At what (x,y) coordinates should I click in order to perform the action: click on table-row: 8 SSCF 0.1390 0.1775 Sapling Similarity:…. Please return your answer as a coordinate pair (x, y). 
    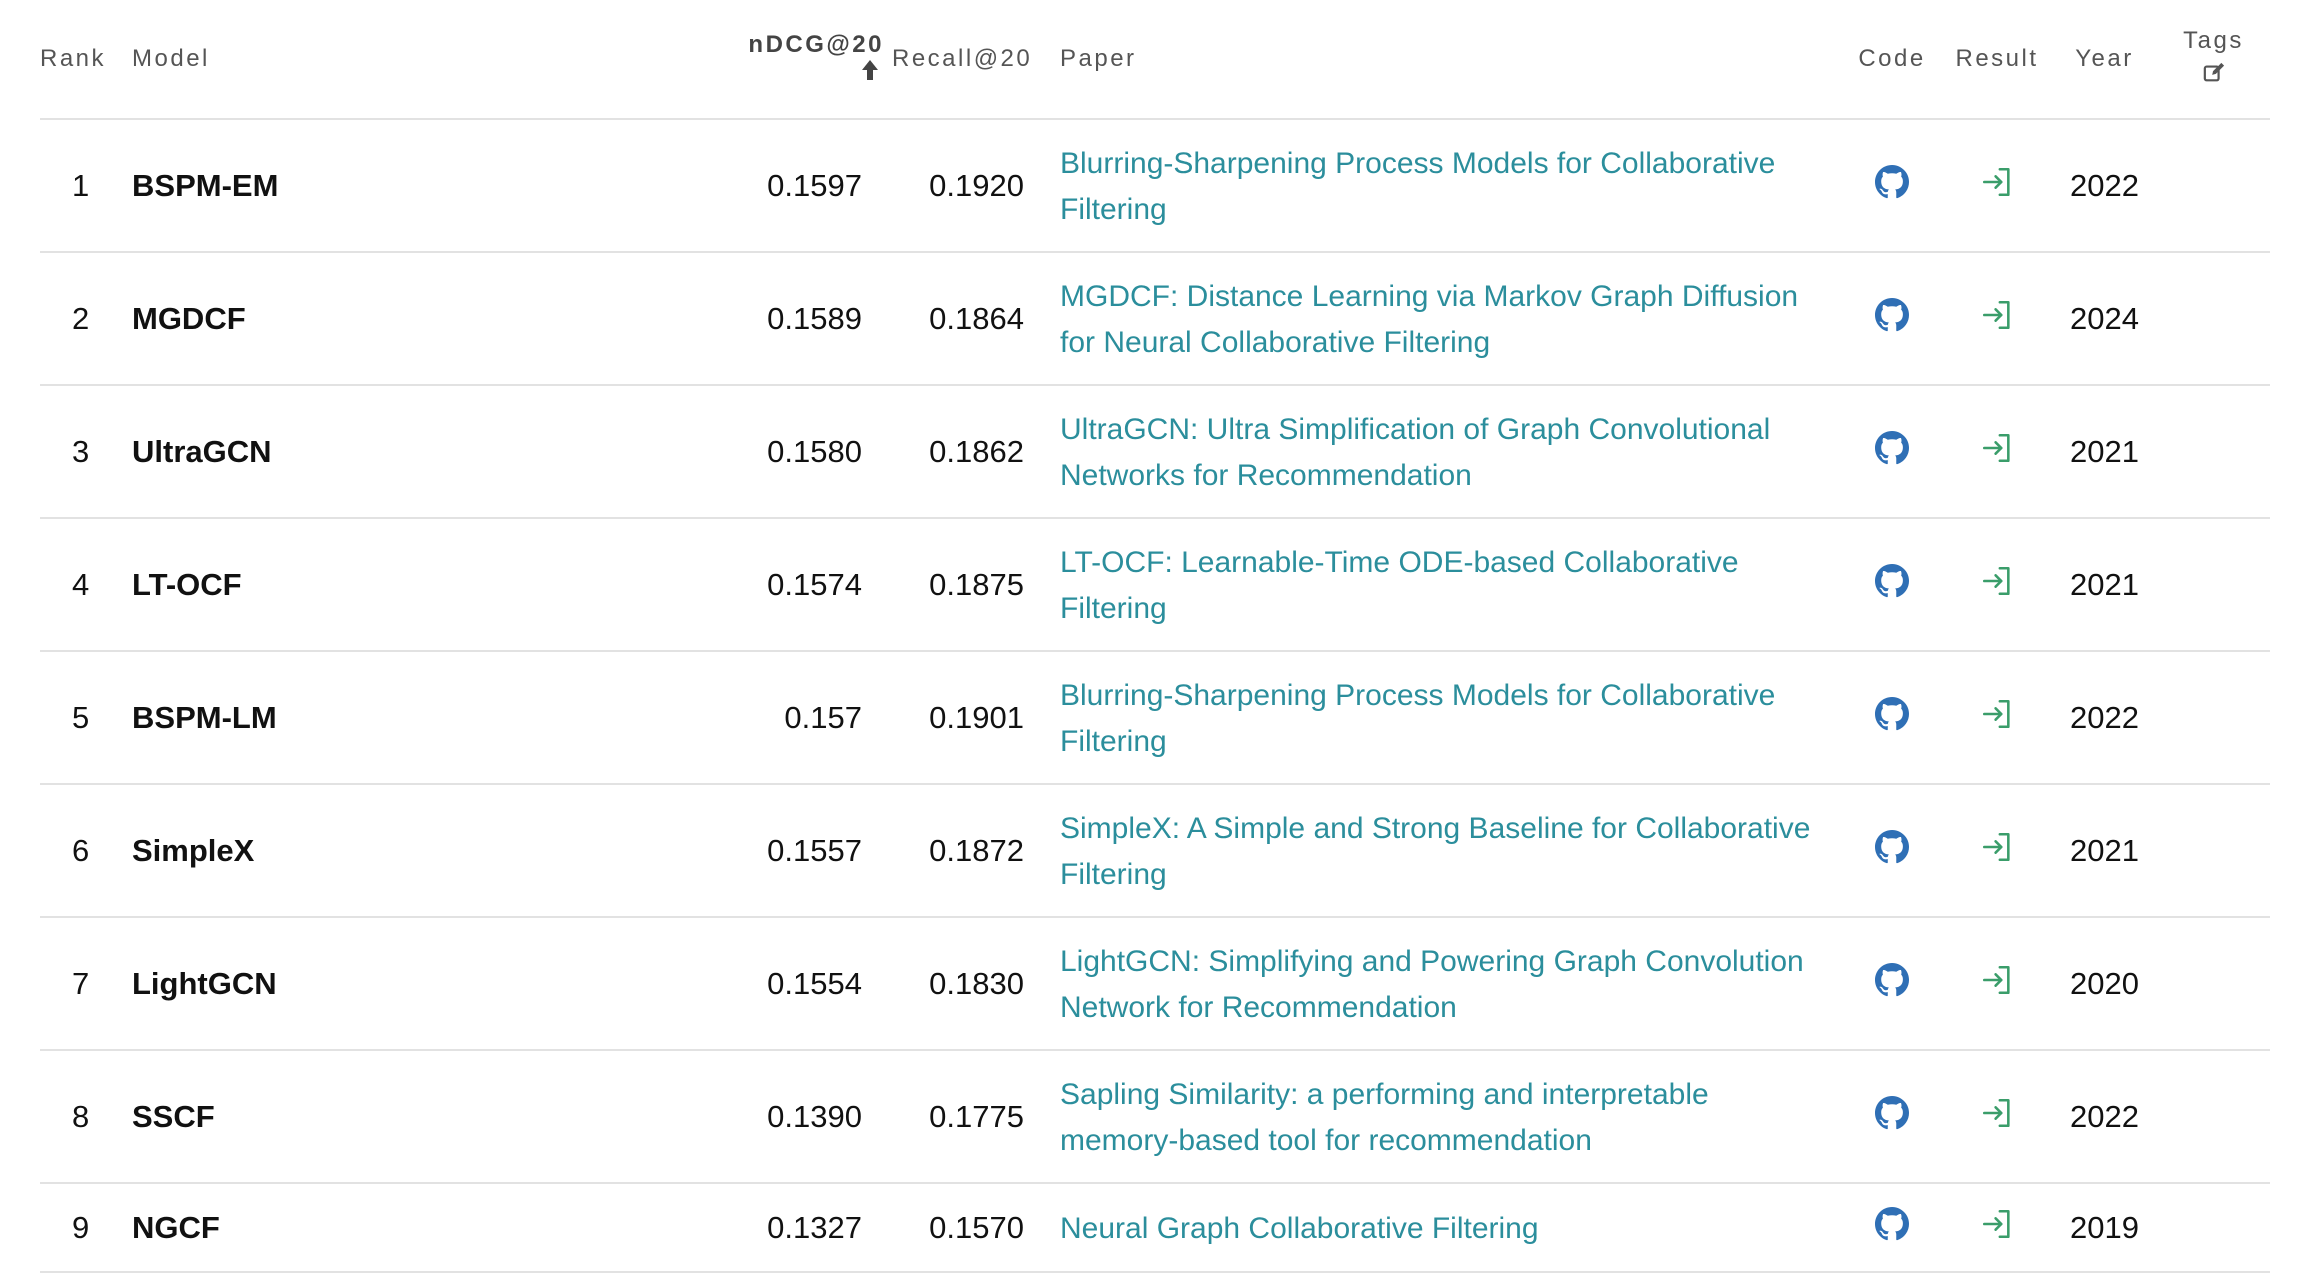
    Looking at the image, I should click on (1155, 1117).